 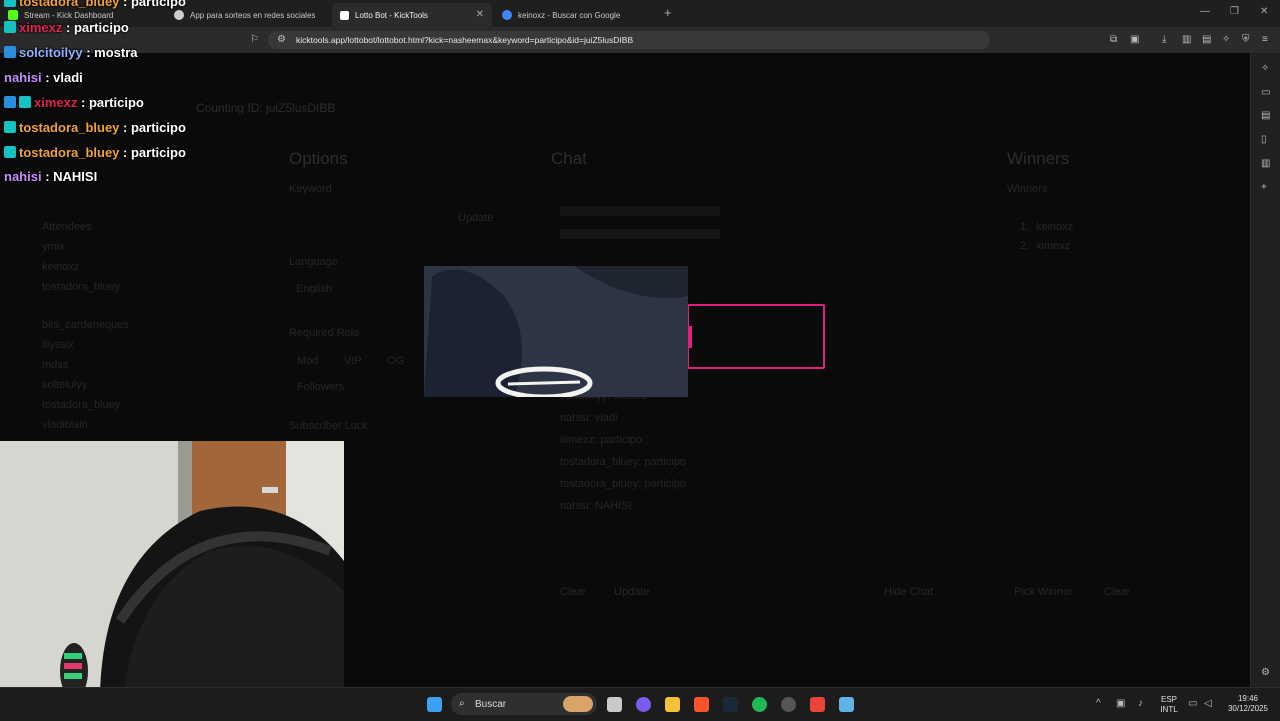 What do you see at coordinates (817, 704) in the screenshot?
I see `brave-beta-icon` at bounding box center [817, 704].